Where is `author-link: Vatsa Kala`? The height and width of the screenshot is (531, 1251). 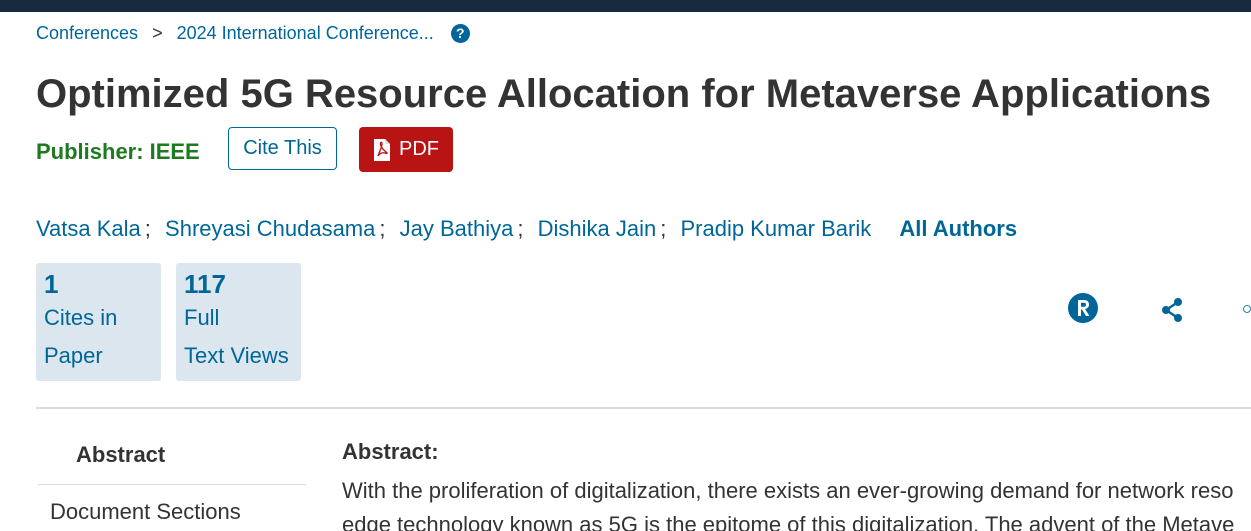 author-link: Vatsa Kala is located at coordinates (88, 228).